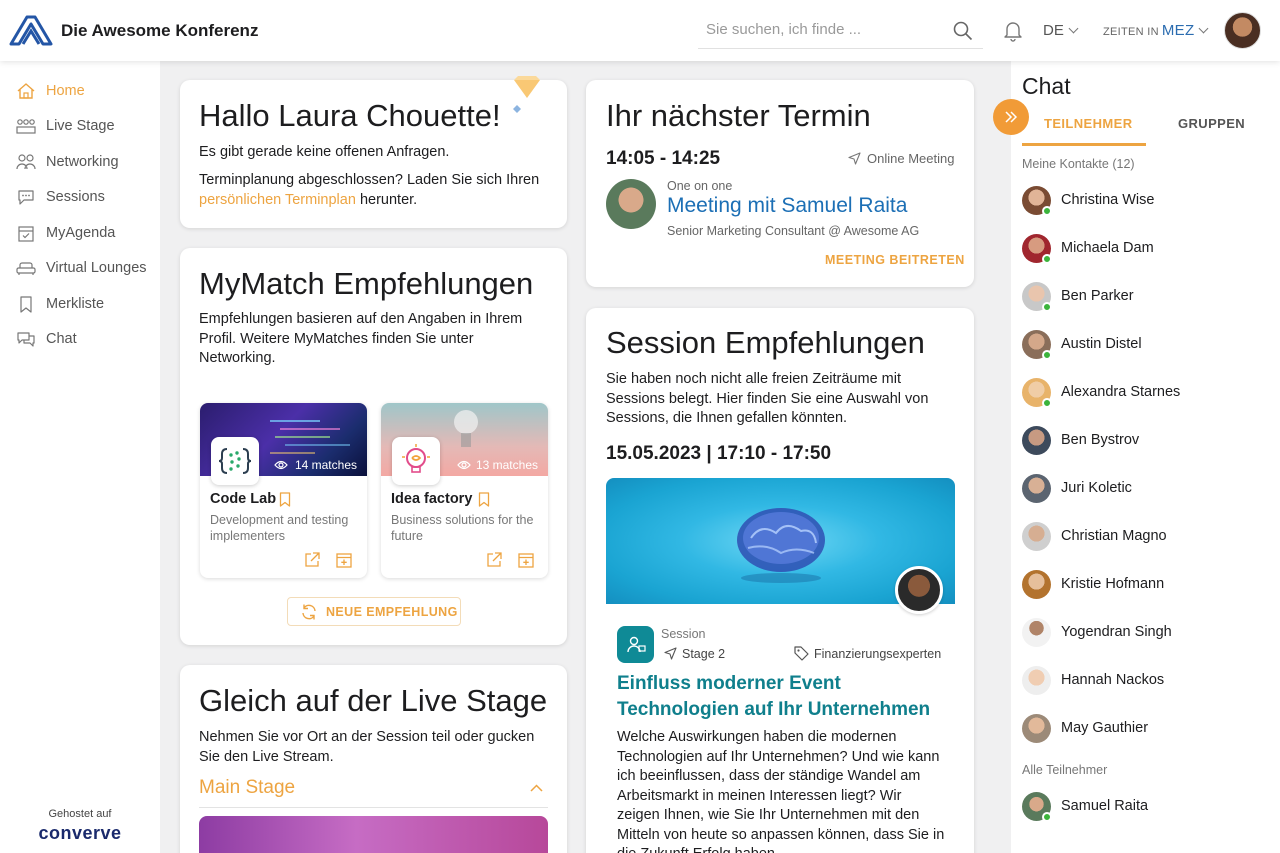 This screenshot has height=853, width=1280. Describe the element at coordinates (159, 31) in the screenshot. I see `brand-title: Die Awesome Konferenz` at that location.